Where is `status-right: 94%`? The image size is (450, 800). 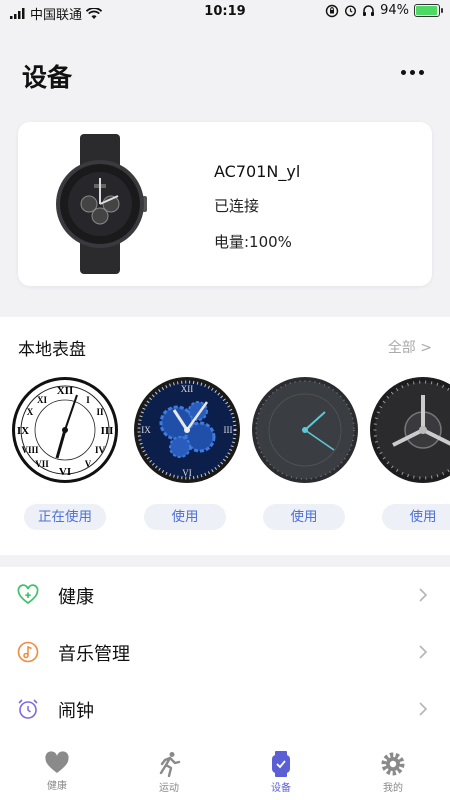 status-right: 94% is located at coordinates (384, 10).